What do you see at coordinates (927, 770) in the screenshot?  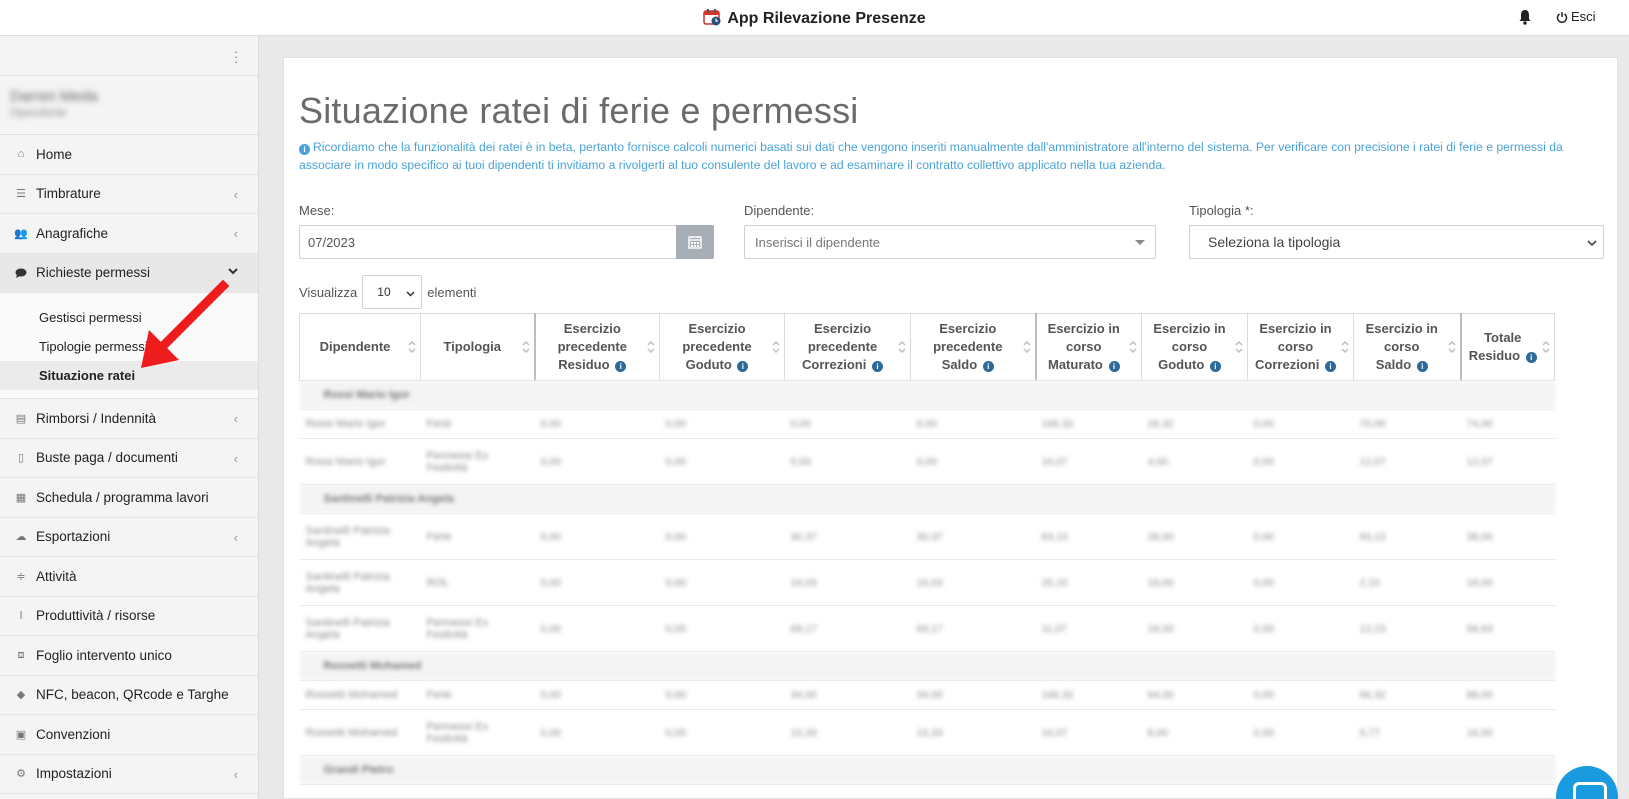 I see `group-row: Grandi Pietro` at bounding box center [927, 770].